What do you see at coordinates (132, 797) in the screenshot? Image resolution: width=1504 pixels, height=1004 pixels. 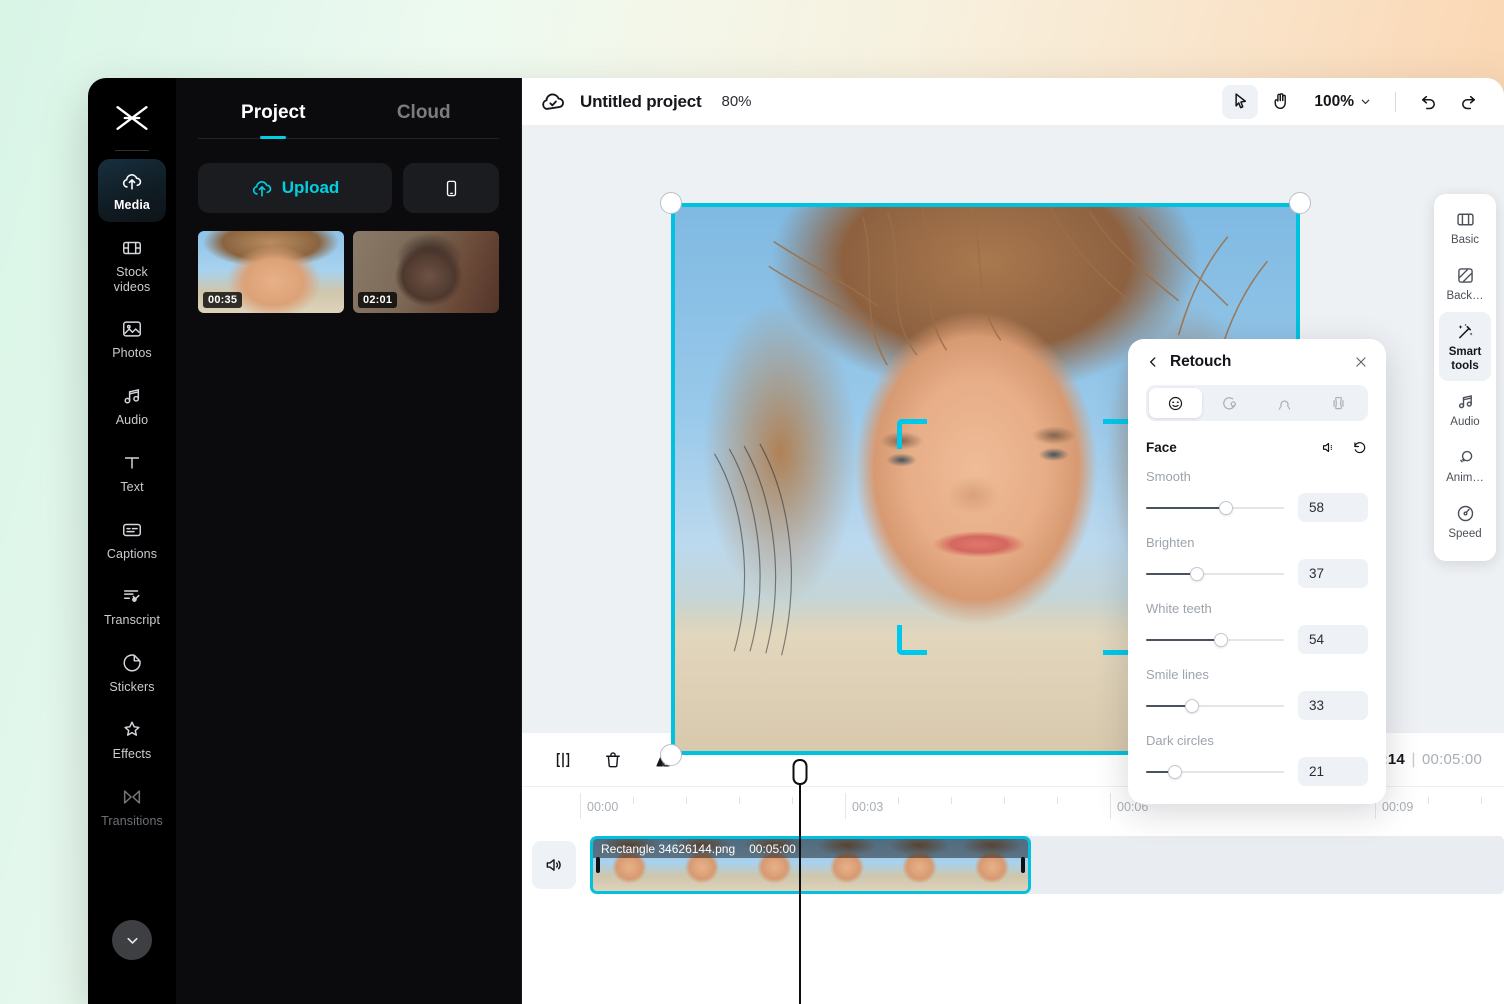 I see `transitions-icon` at bounding box center [132, 797].